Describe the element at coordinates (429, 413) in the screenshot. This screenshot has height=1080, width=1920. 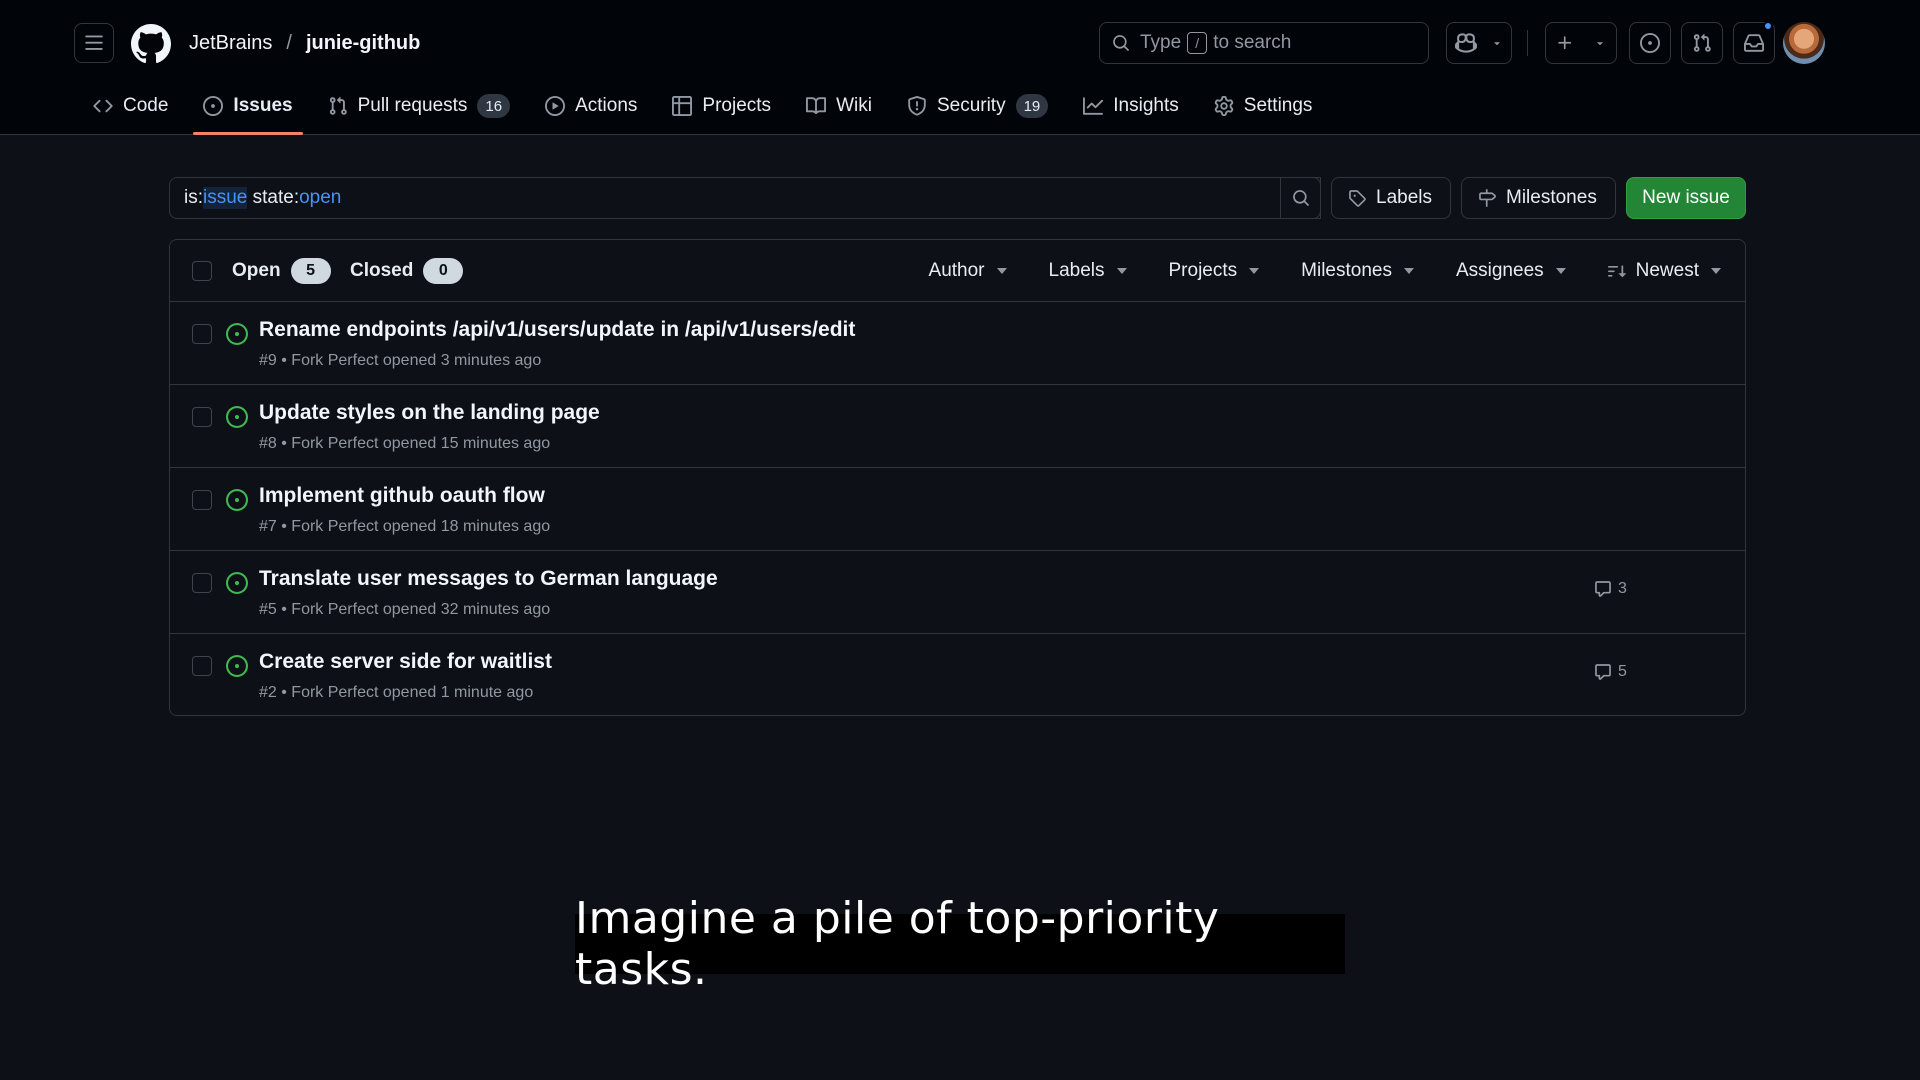
I see `issue-title-link: Update styles on the landing page` at that location.